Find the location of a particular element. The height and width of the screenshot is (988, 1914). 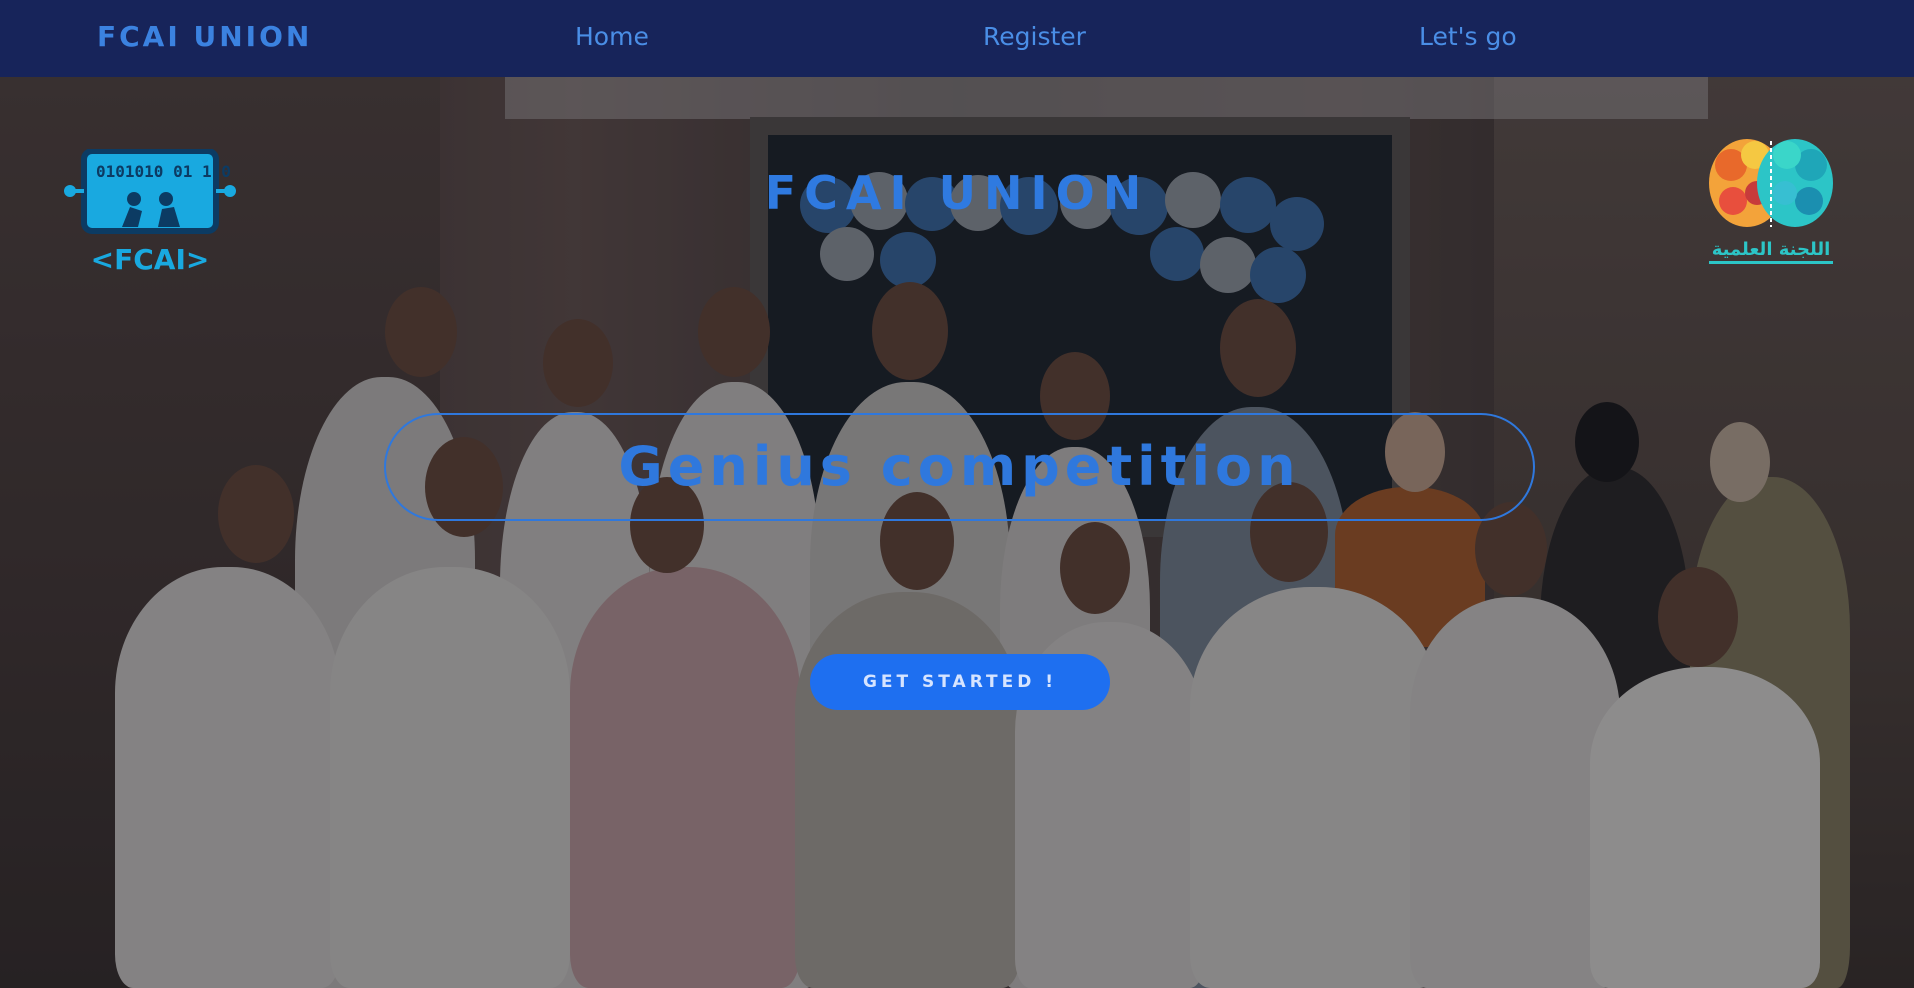

hero-title: FCAI UNION is located at coordinates (957, 193).